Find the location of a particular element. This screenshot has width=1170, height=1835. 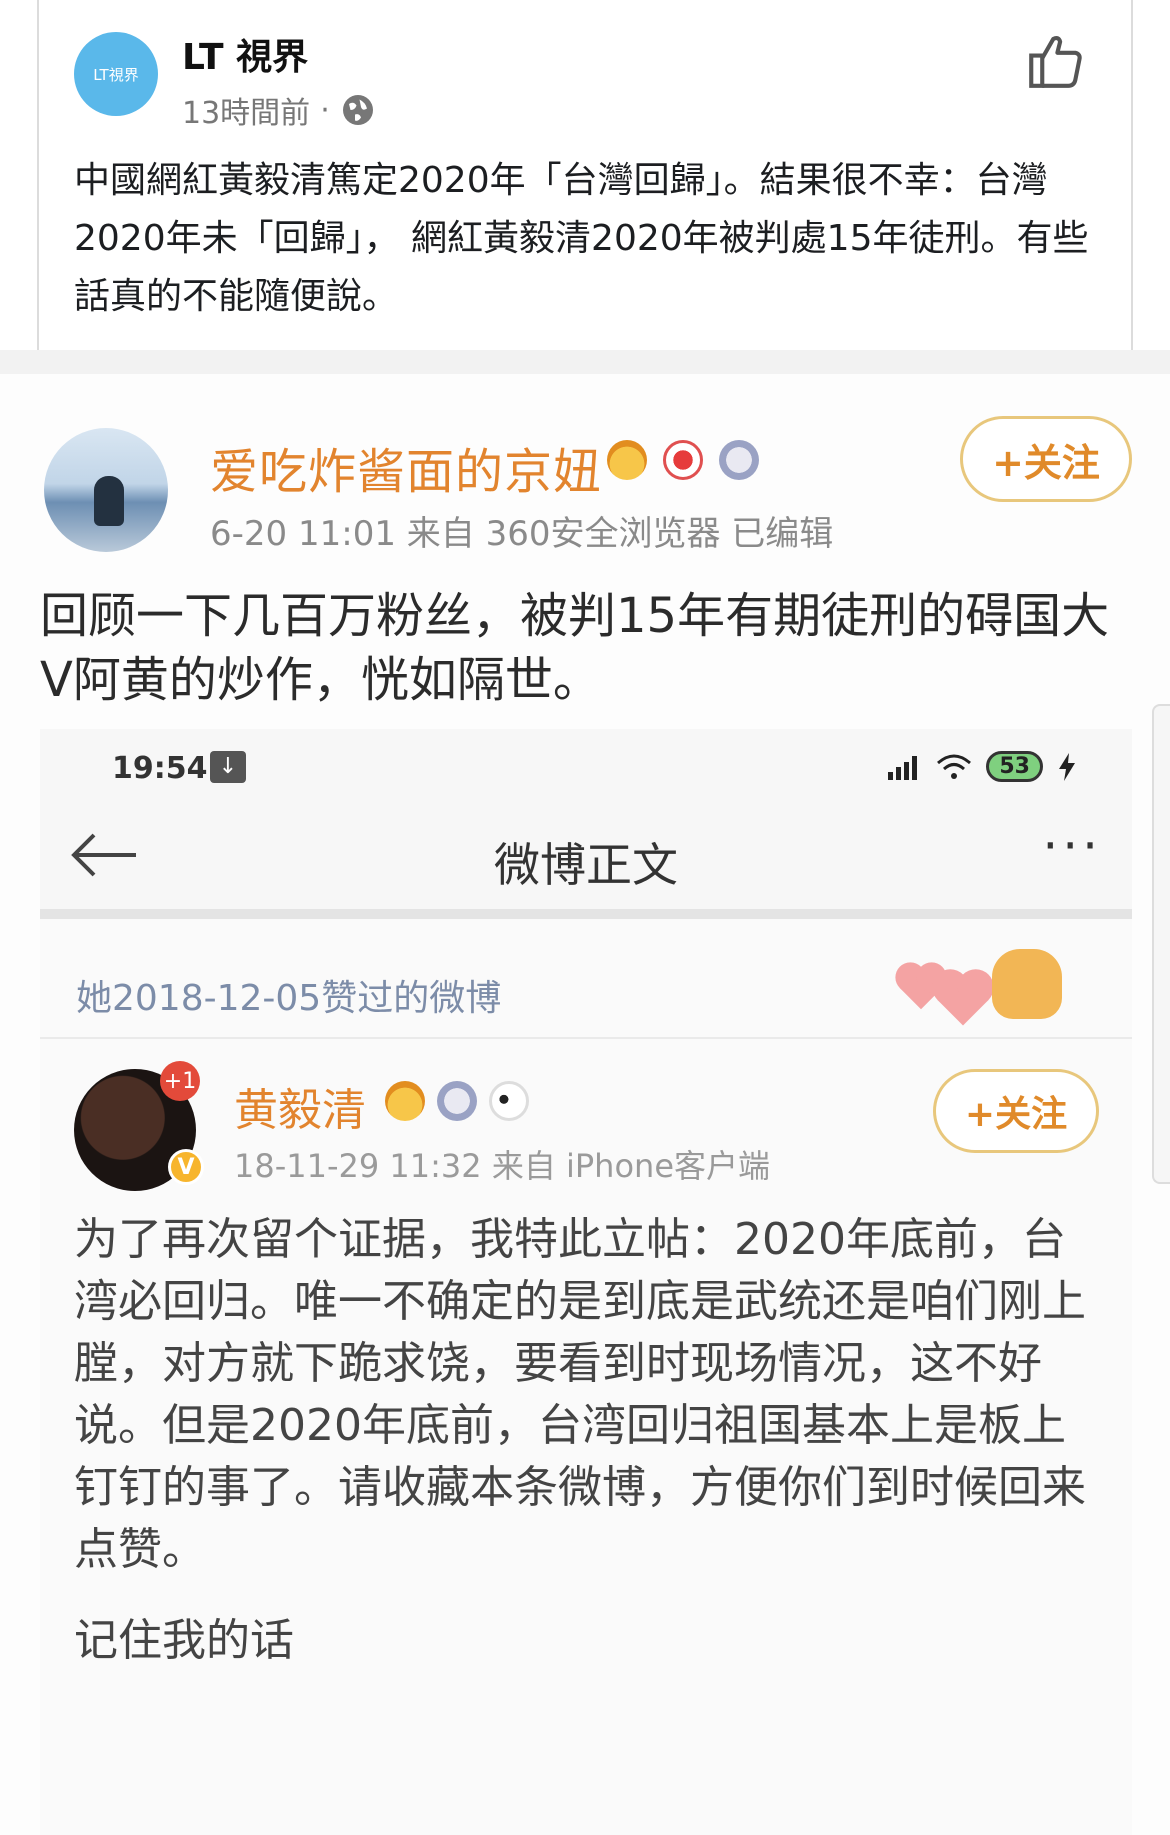

weibo-avatar is located at coordinates (106, 490).